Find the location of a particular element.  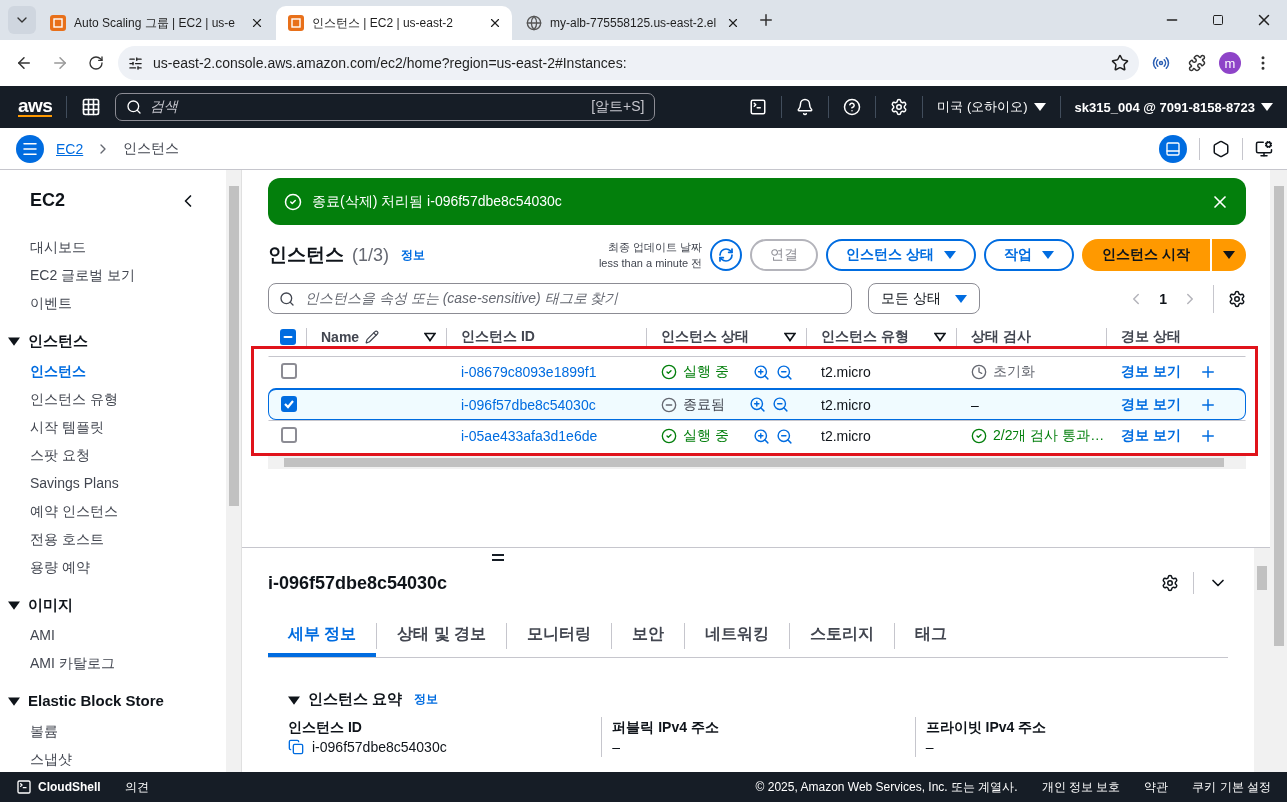

sidebar-link: 용량 예약 is located at coordinates (114, 567).